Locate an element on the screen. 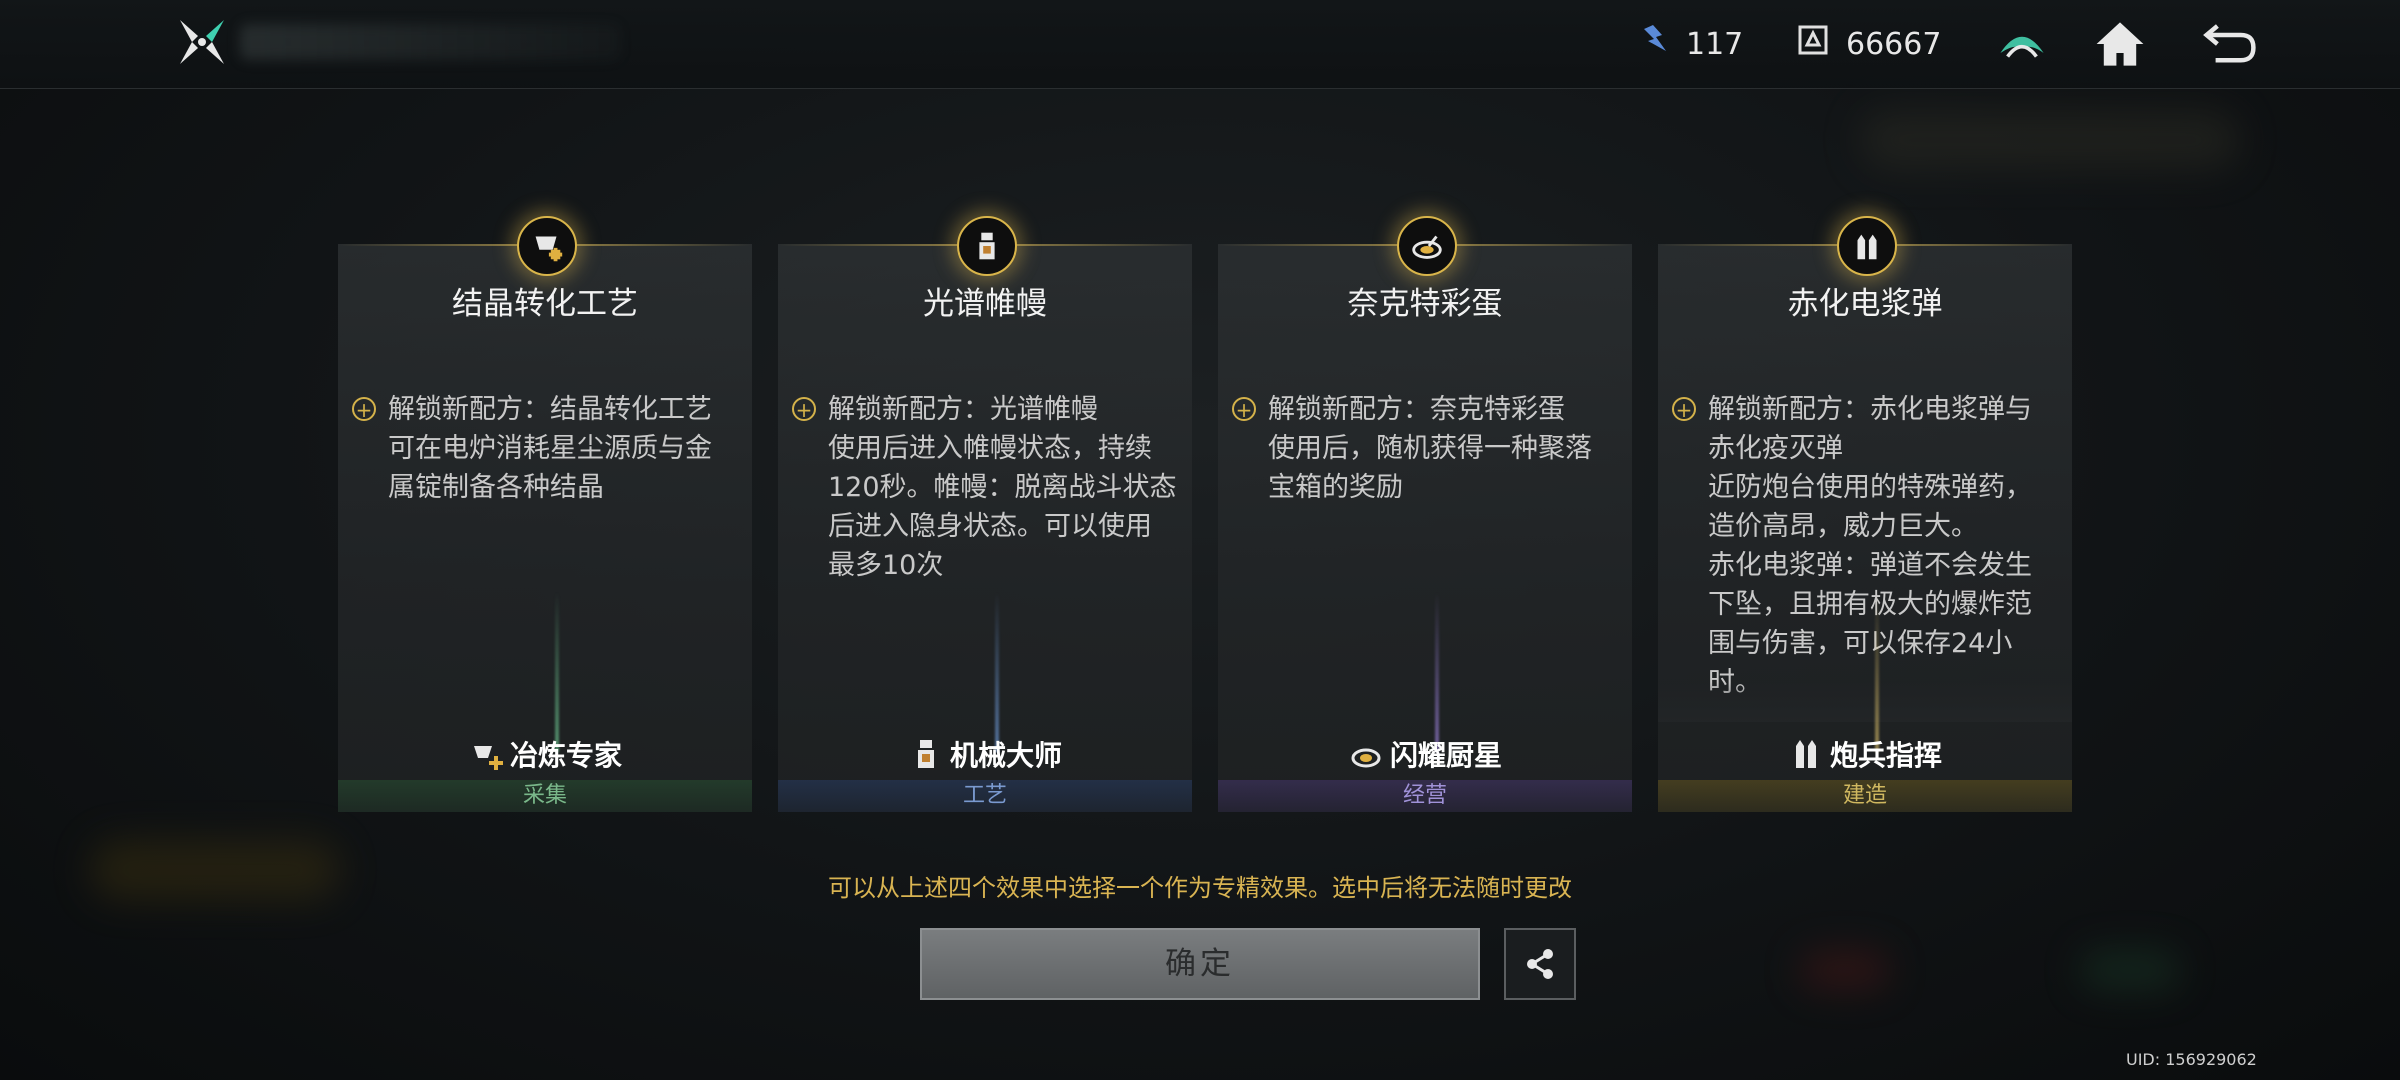 This screenshot has width=2400, height=1080. home-icon is located at coordinates (2120, 44).